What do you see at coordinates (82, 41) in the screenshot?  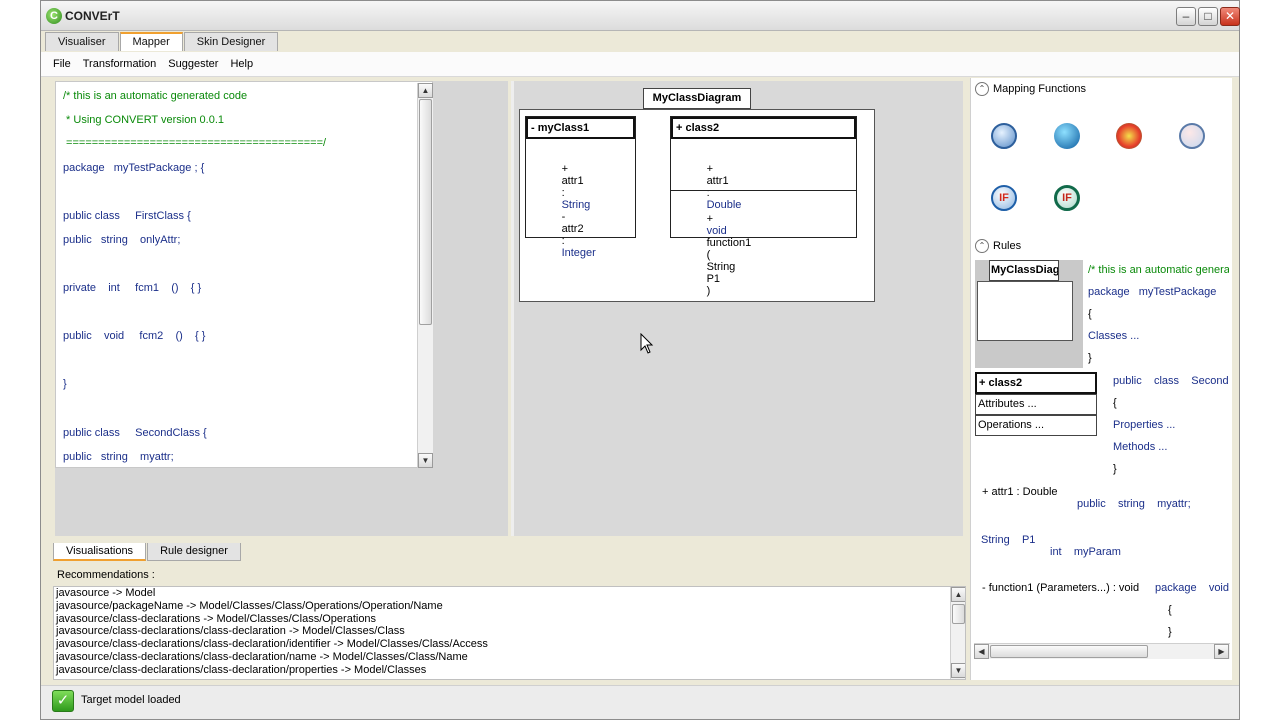 I see `tab-visualiser: Visualiser` at bounding box center [82, 41].